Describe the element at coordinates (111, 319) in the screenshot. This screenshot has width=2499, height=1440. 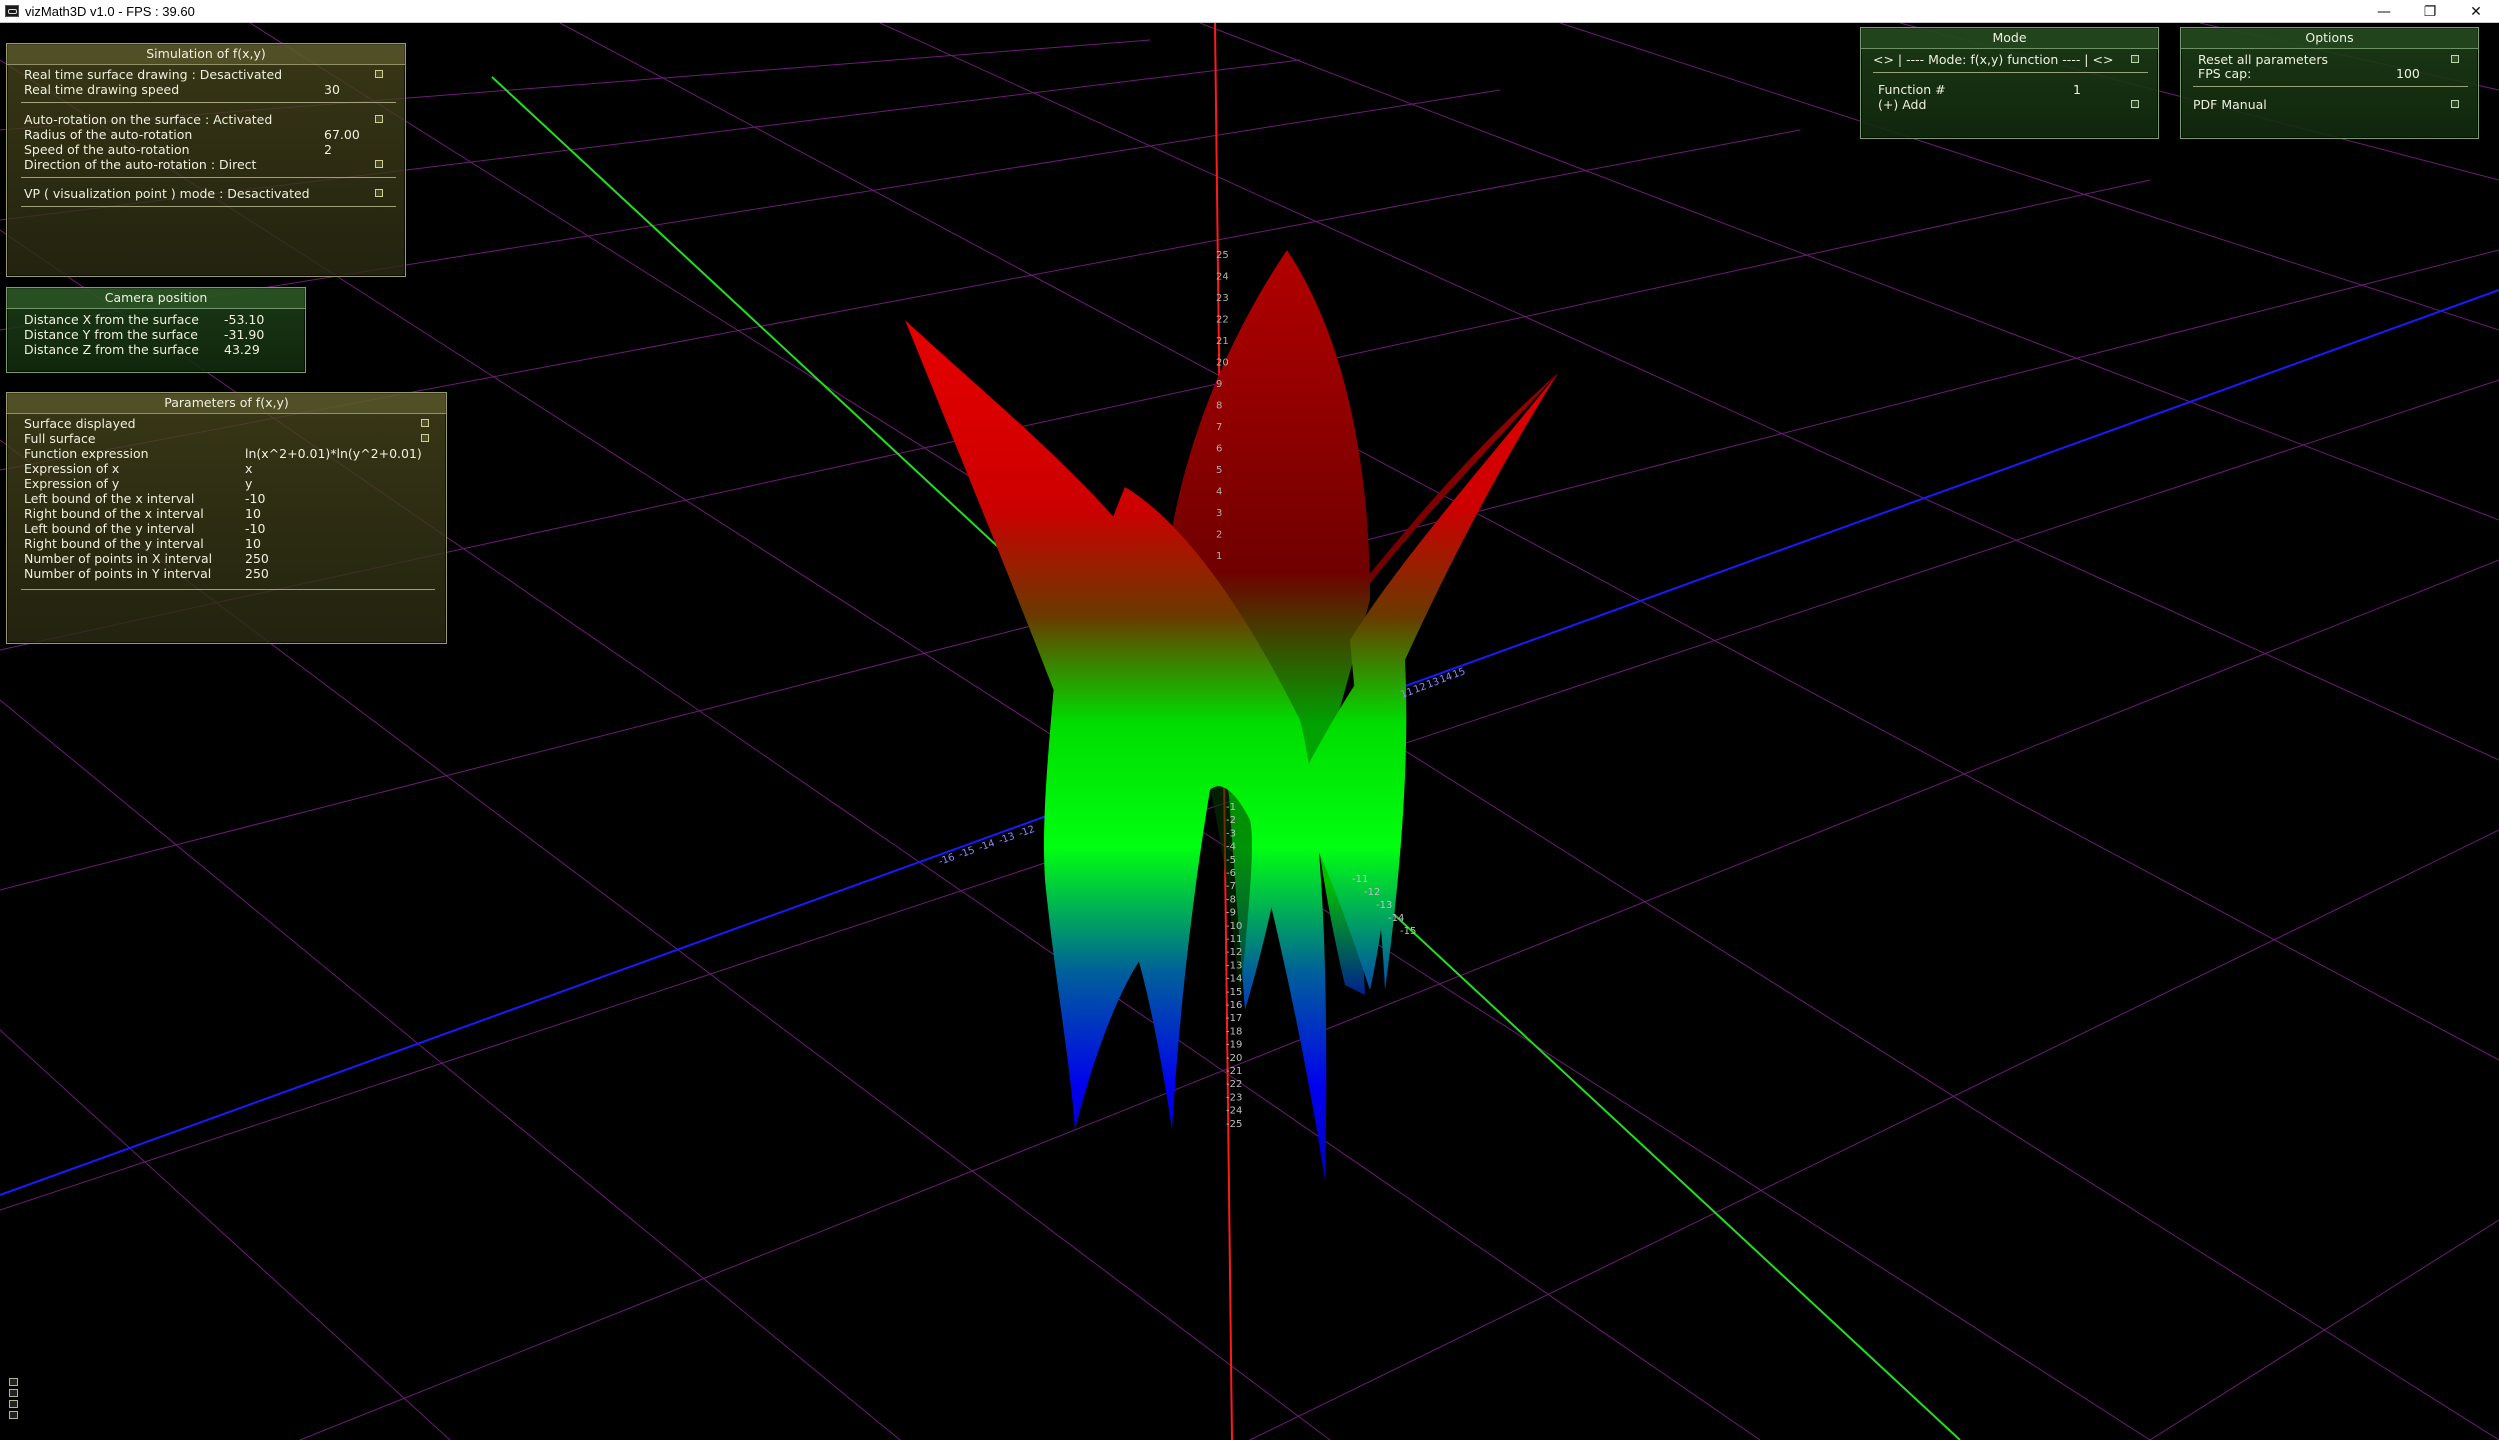
I see `camera-x-label: Distance X from the surface` at that location.